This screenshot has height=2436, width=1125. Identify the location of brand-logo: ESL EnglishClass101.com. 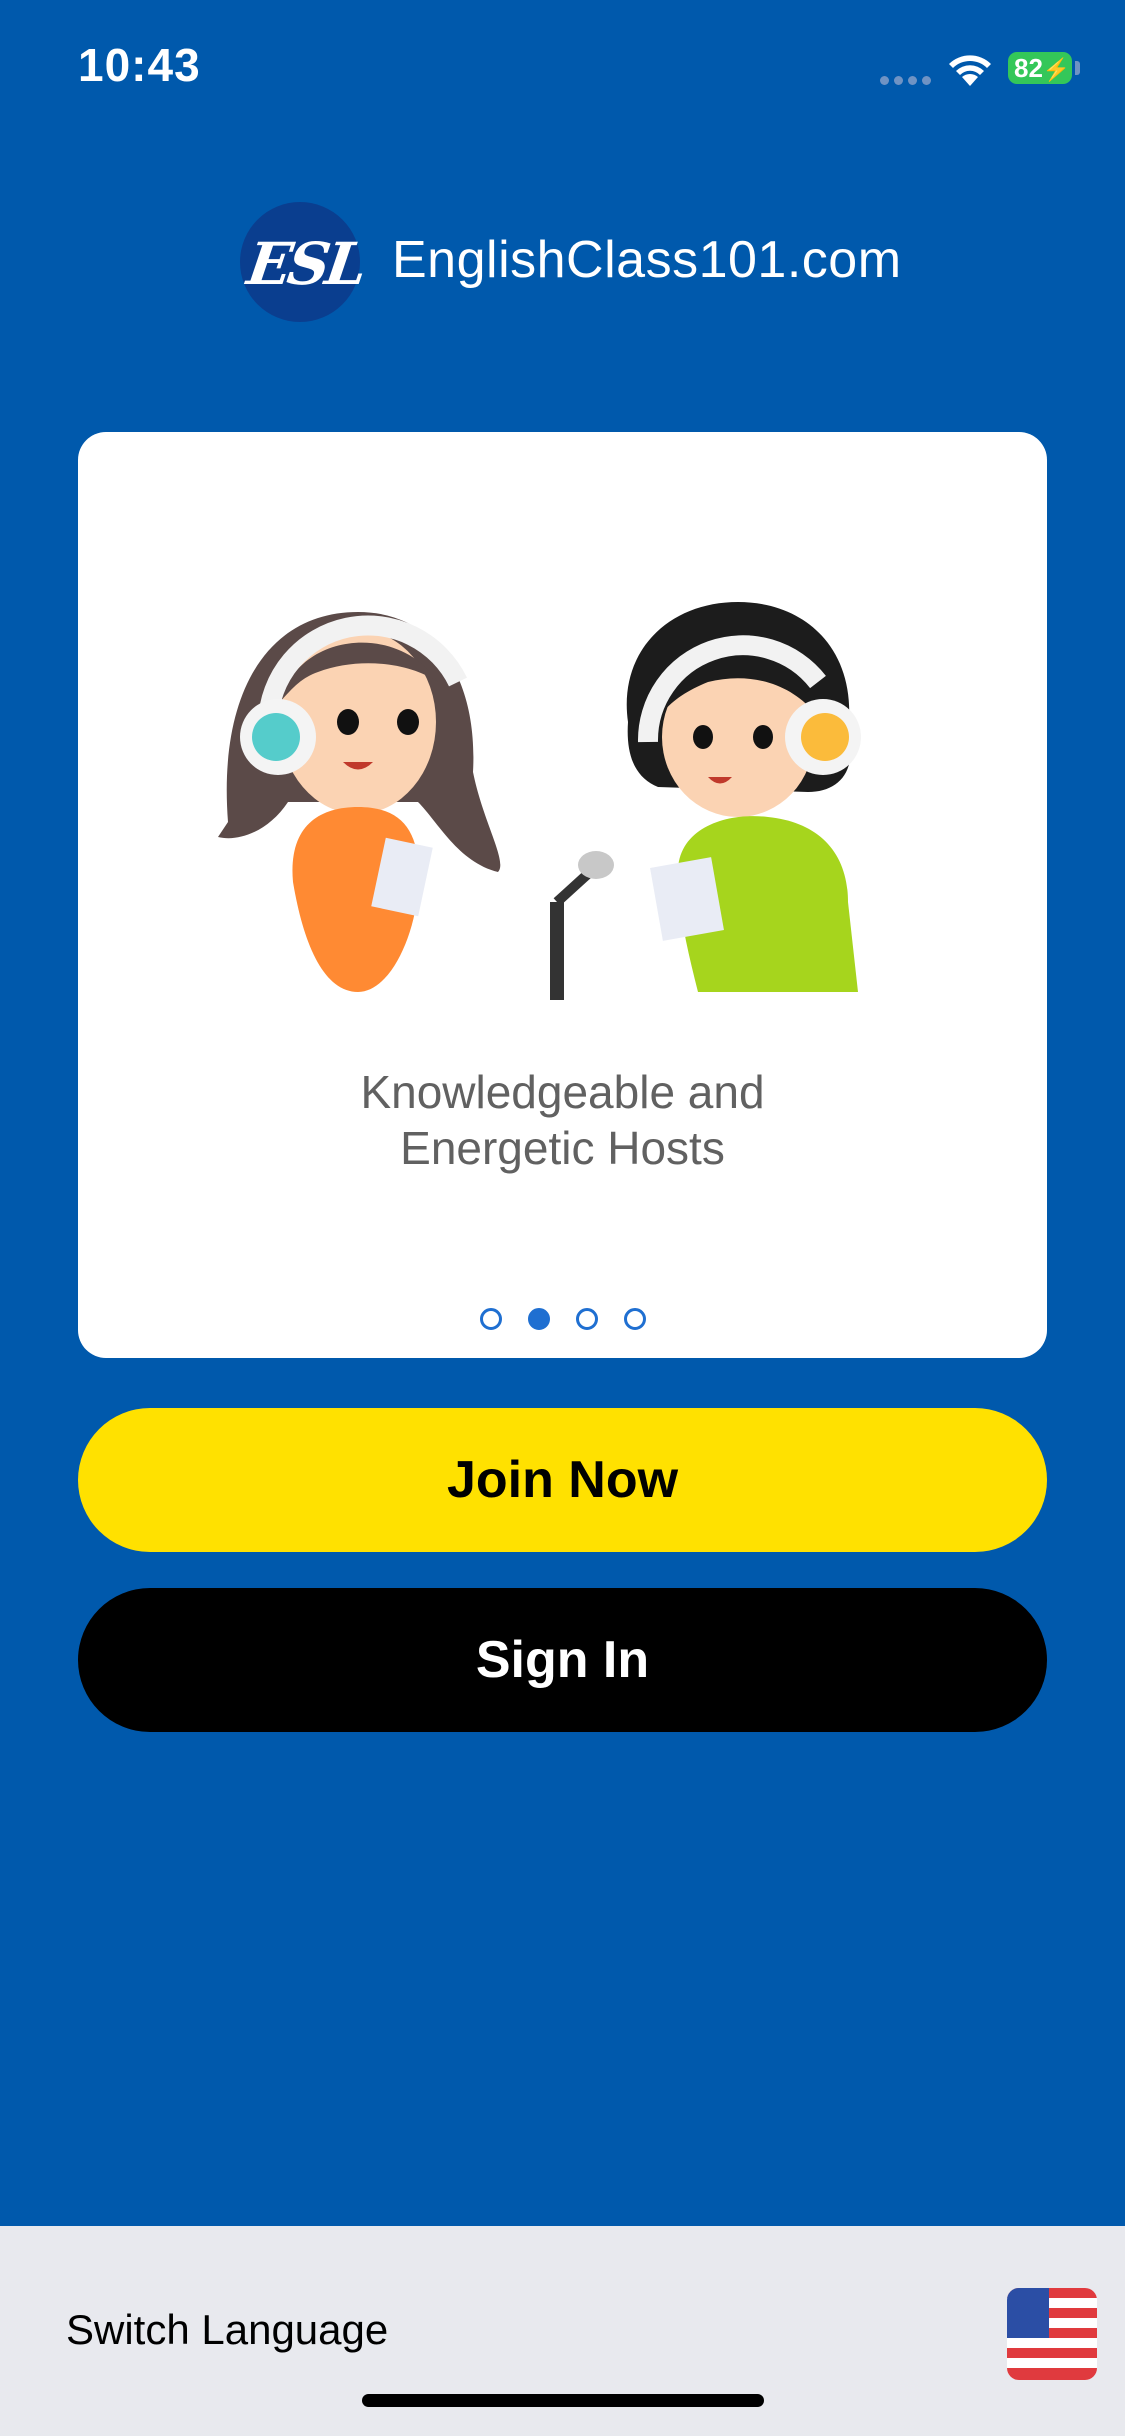
(570, 262).